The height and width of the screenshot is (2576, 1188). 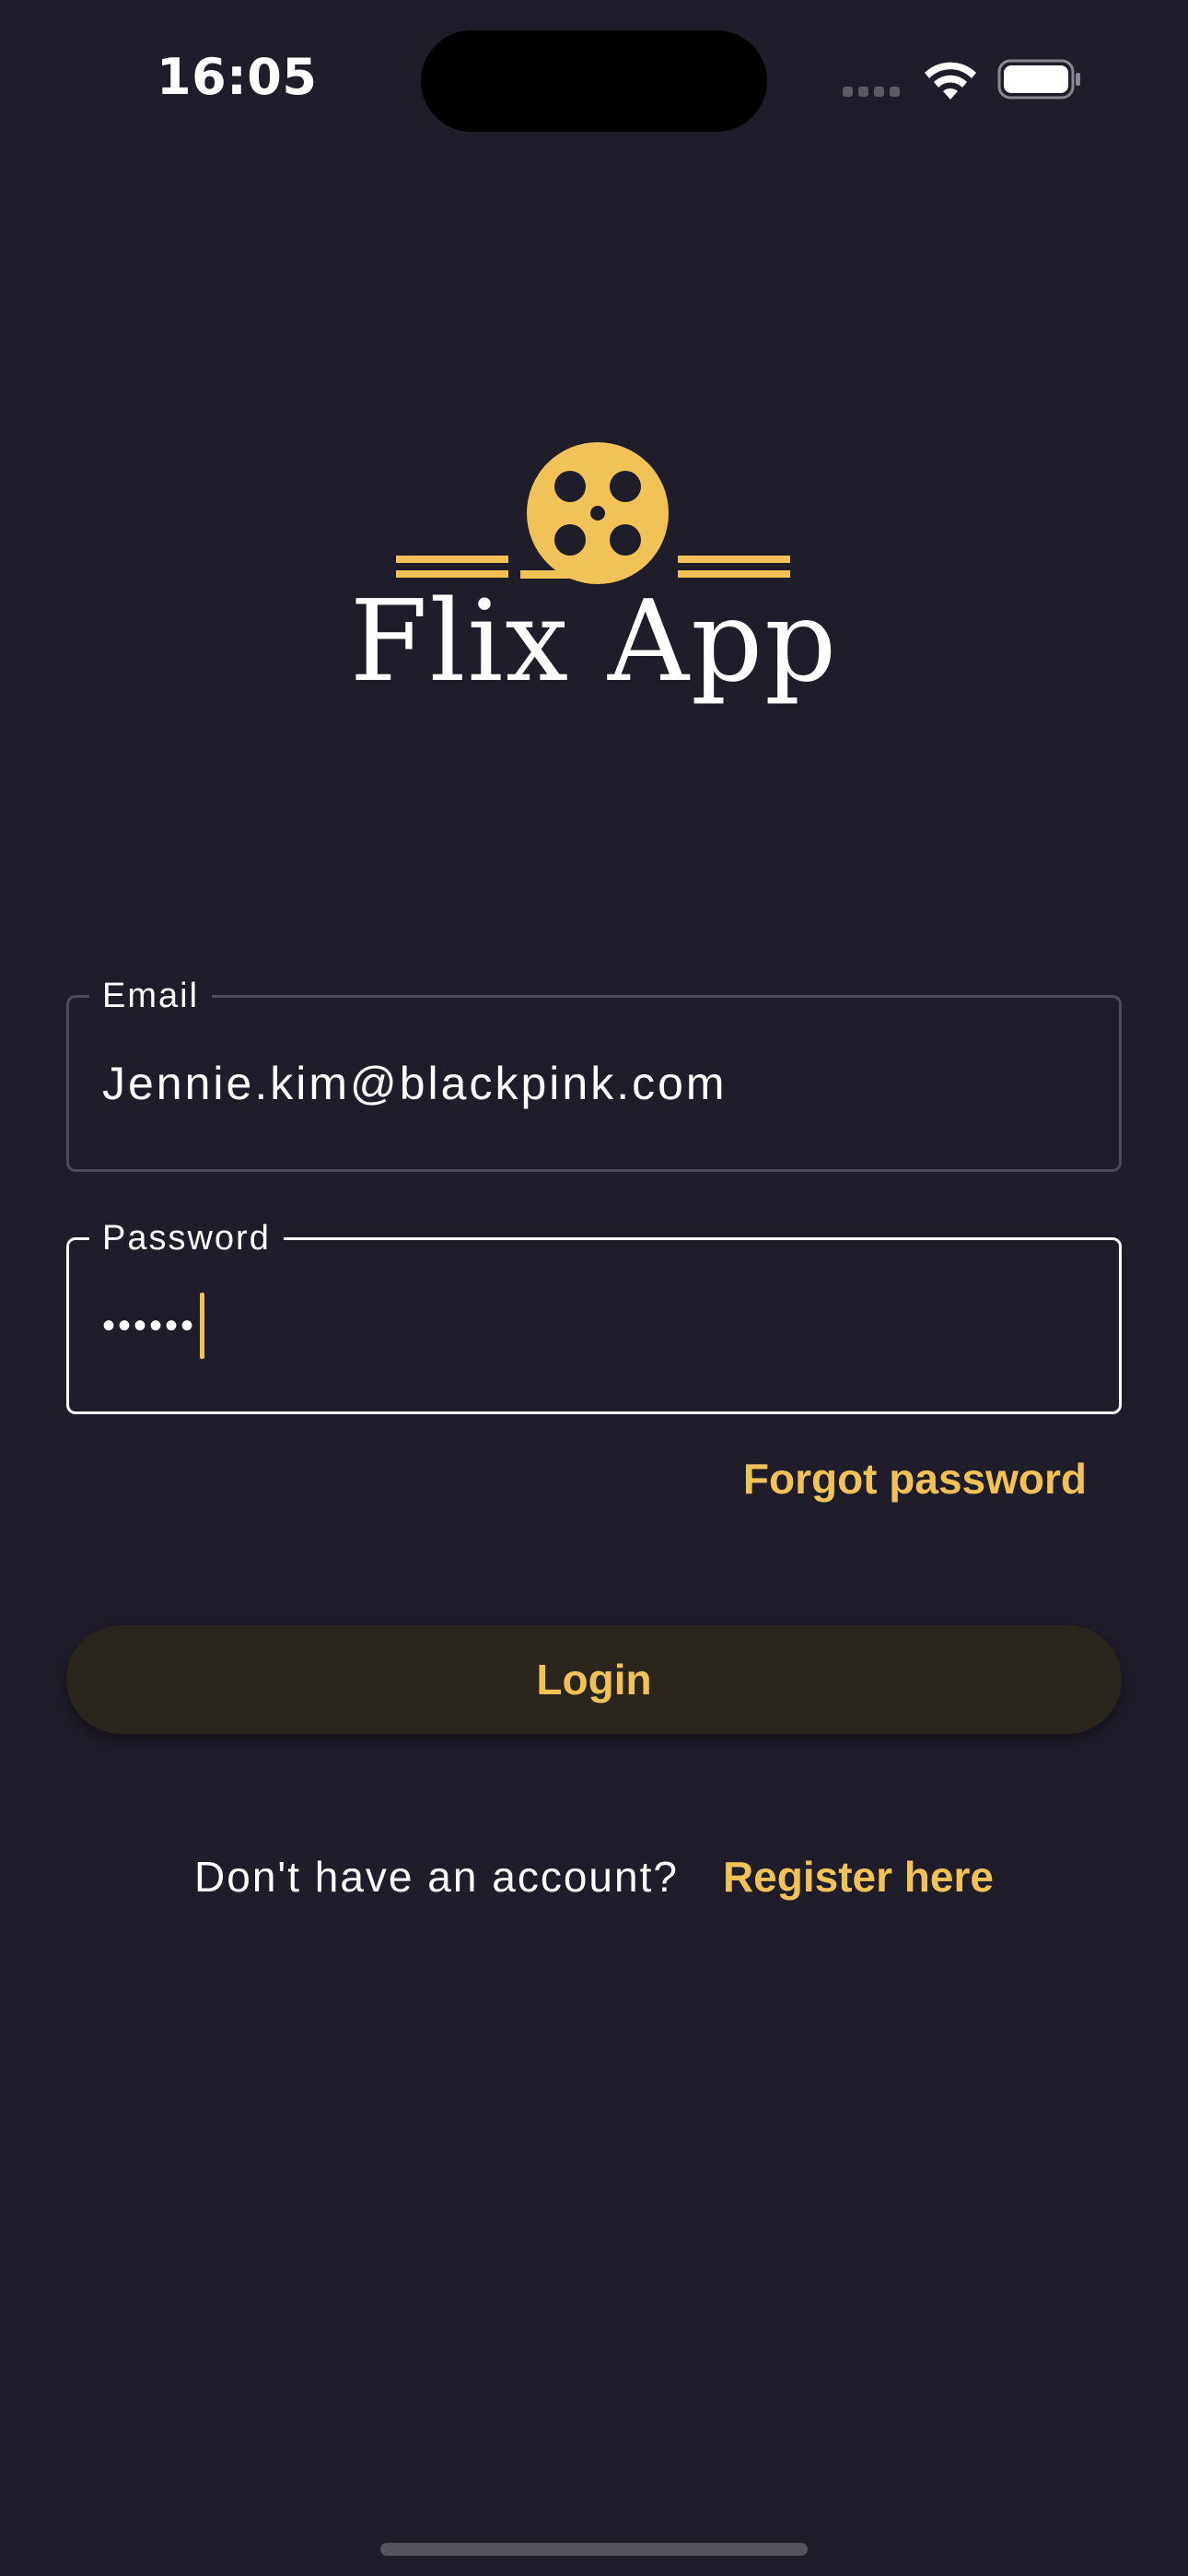 I want to click on register-link: Register here, so click(x=858, y=1877).